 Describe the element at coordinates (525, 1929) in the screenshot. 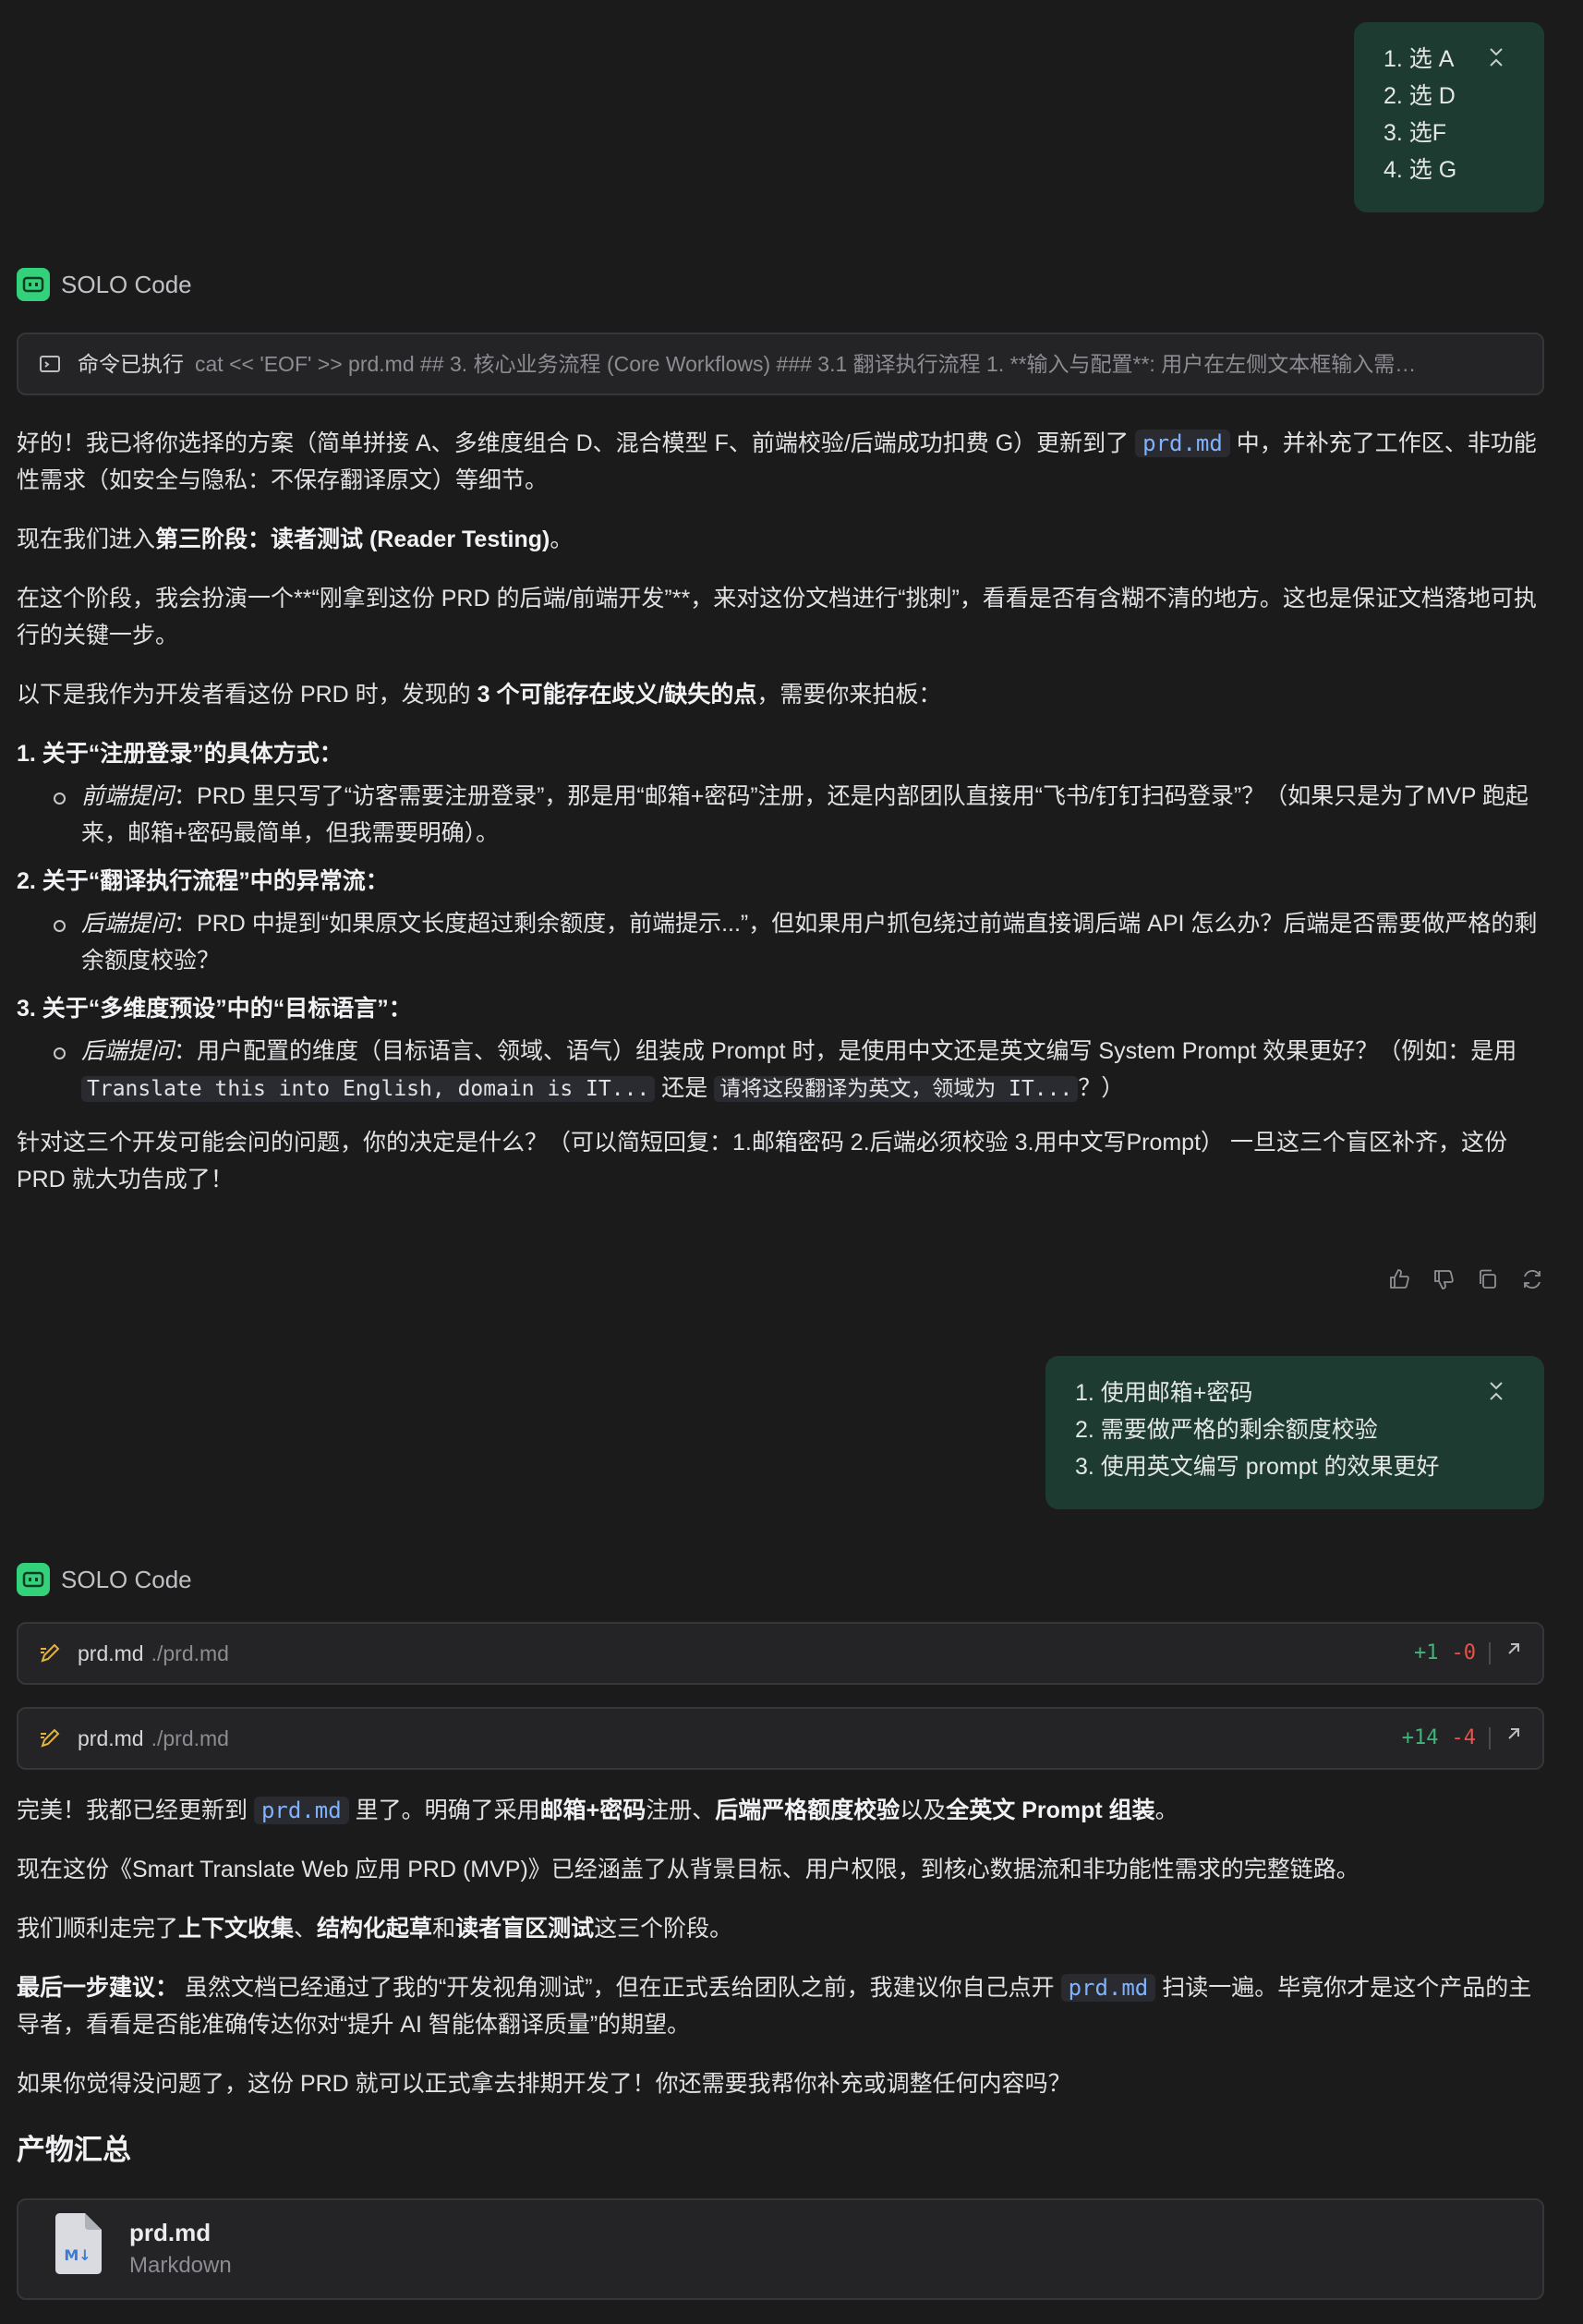

I see `bold-text: 读者盲区测试` at that location.